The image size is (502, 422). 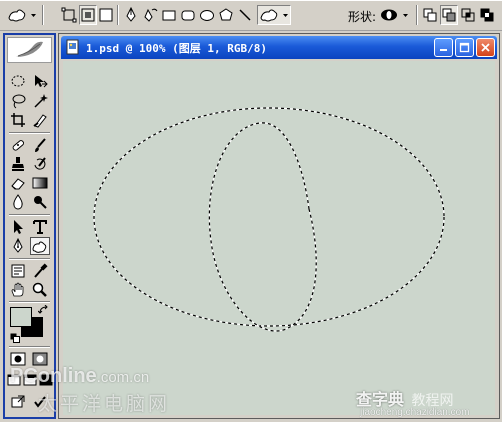 I want to click on line-icon, so click(x=245, y=15).